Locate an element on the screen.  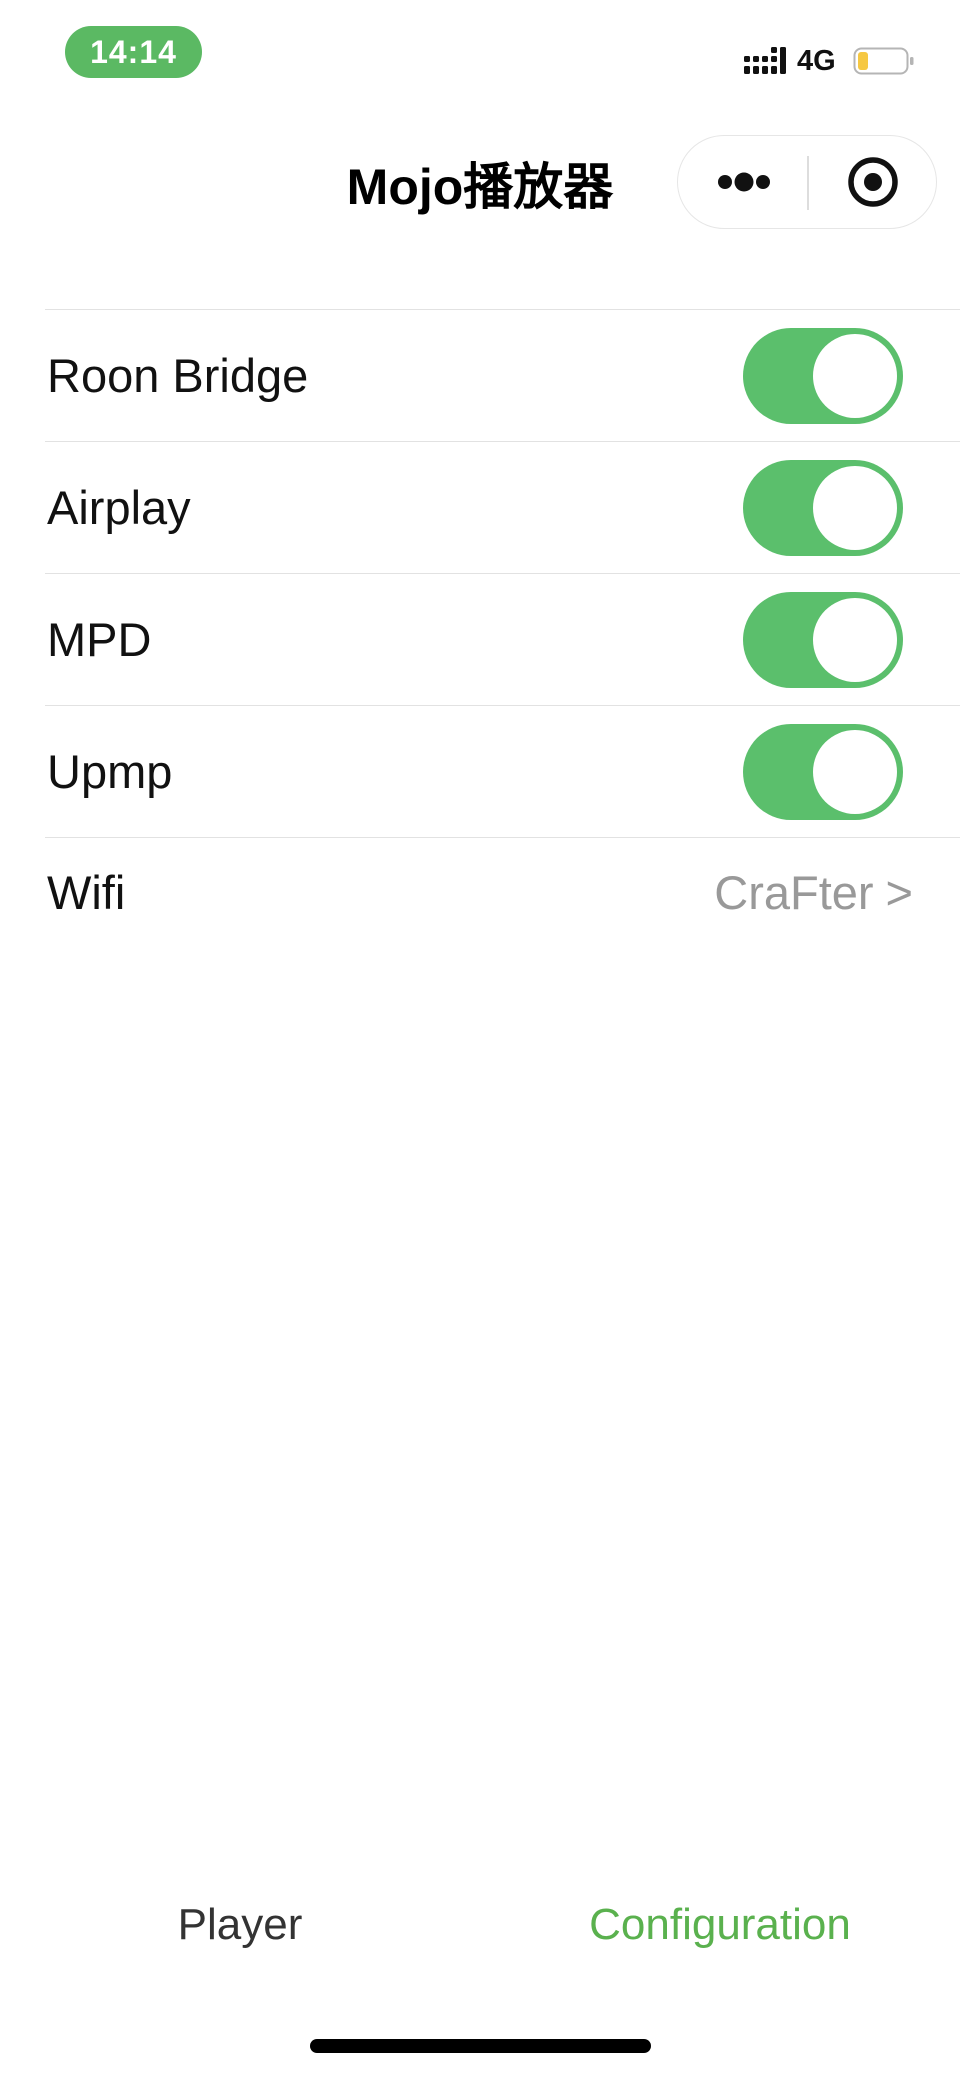
tab-bar: Player Configuration is located at coordinates (480, 1925).